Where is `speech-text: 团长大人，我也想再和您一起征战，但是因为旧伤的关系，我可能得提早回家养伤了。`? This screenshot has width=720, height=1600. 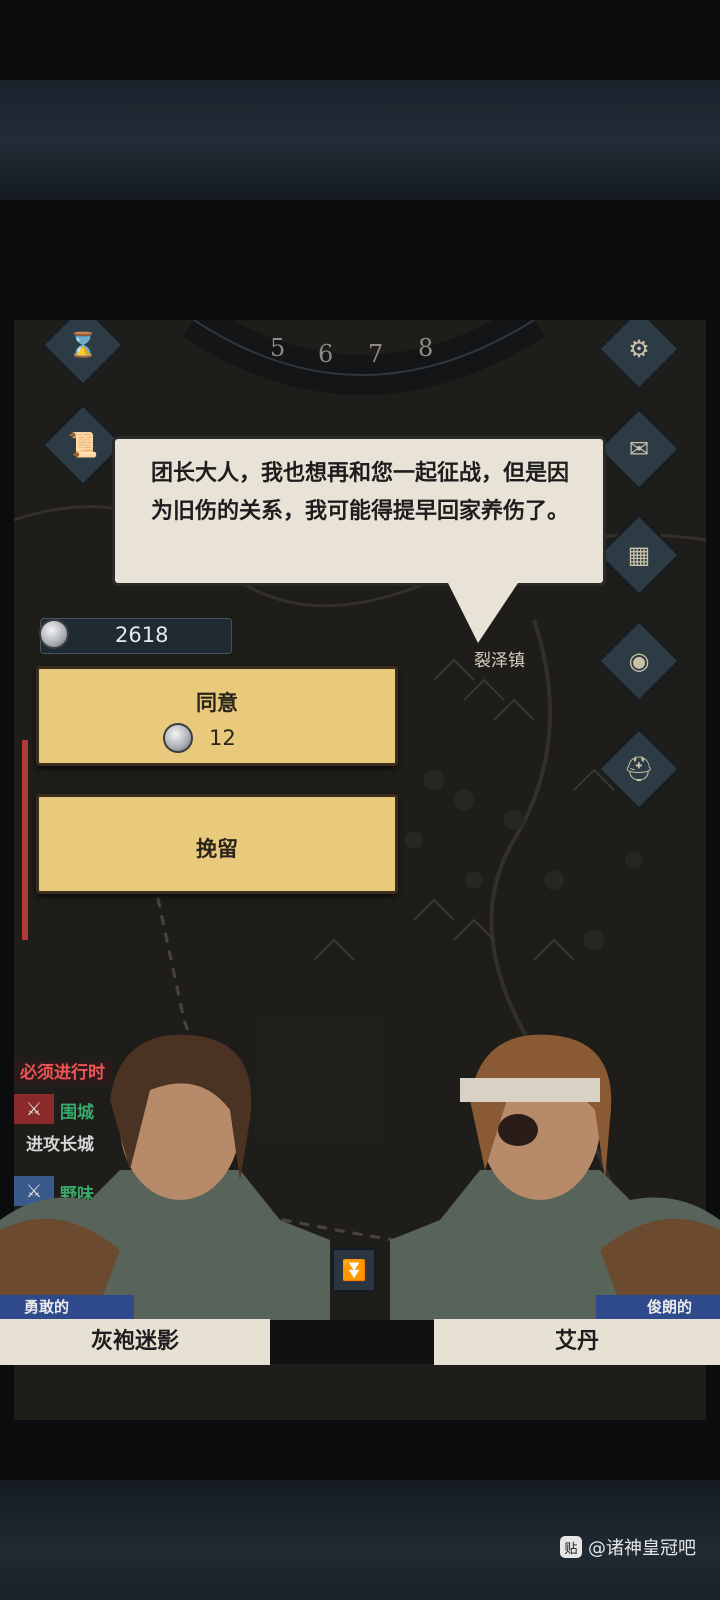
speech-text: 团长大人，我也想再和您一起征战，但是因为旧伤的关系，我可能得提早回家养伤了。 is located at coordinates (360, 492).